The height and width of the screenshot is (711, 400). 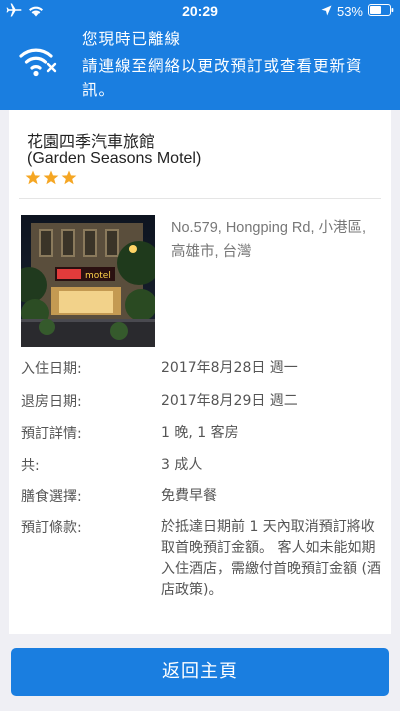 I want to click on hotel-name-english: (Garden Seasons Motel), so click(x=114, y=158).